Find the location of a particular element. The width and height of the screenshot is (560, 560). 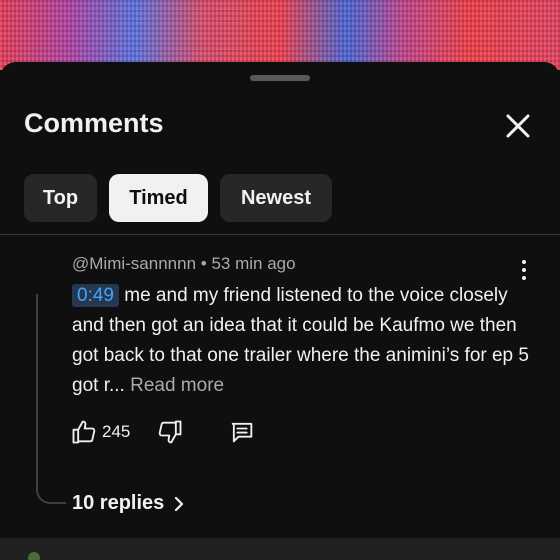

drag-handle is located at coordinates (280, 78).